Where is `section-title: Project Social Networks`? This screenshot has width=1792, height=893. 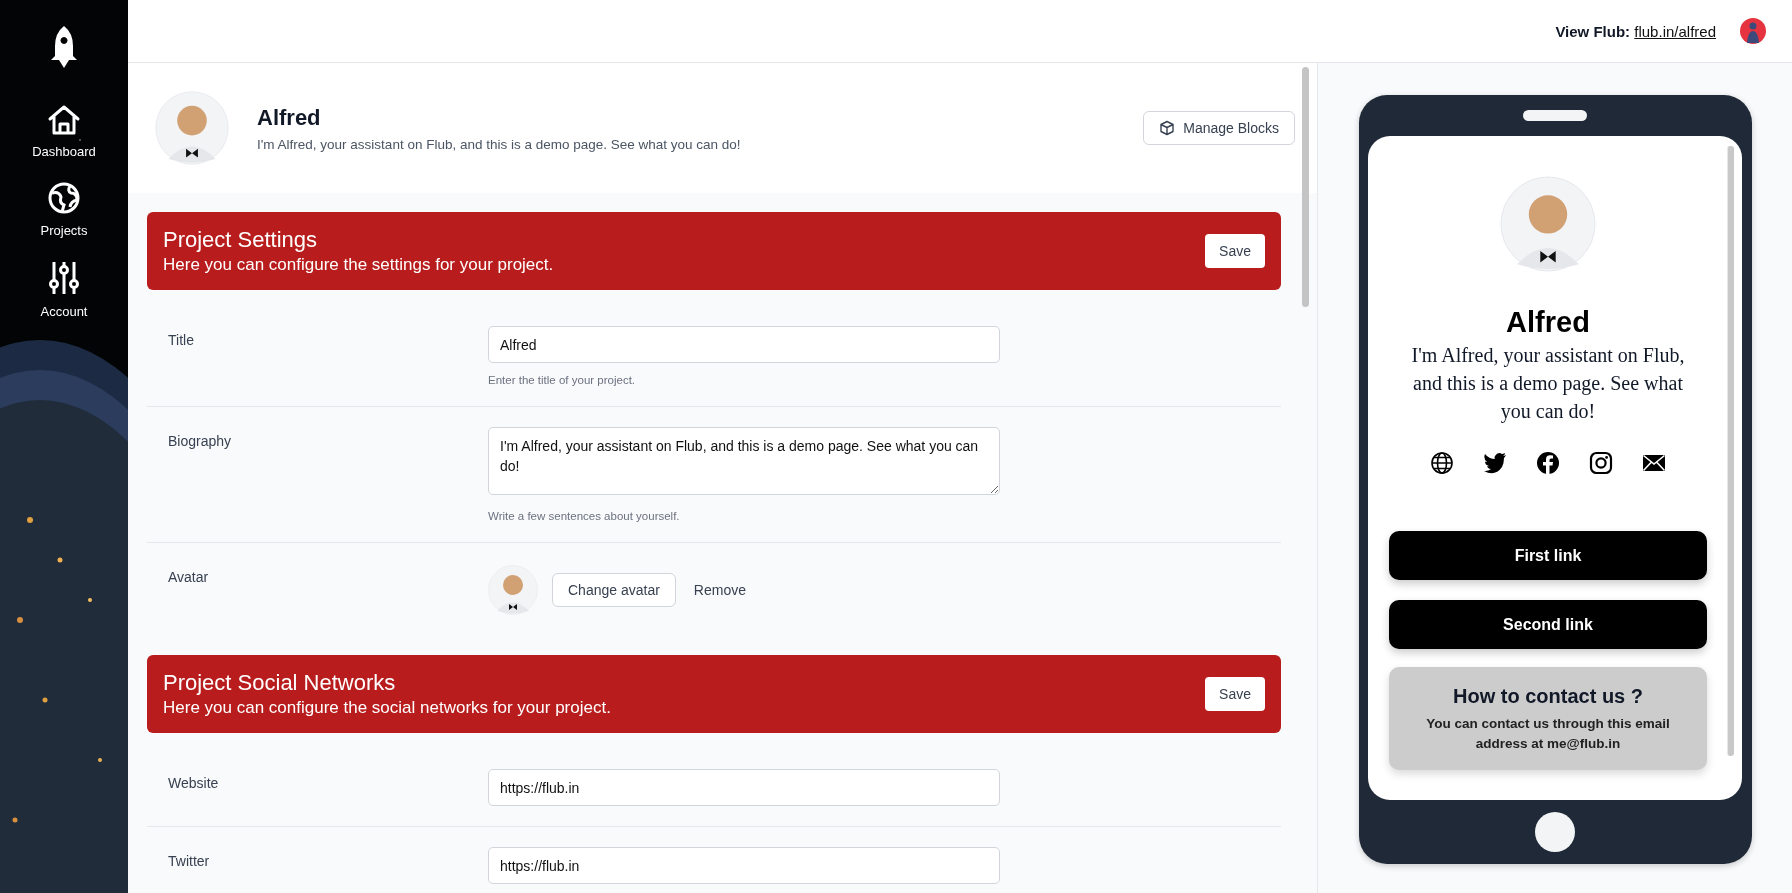 section-title: Project Social Networks is located at coordinates (280, 683).